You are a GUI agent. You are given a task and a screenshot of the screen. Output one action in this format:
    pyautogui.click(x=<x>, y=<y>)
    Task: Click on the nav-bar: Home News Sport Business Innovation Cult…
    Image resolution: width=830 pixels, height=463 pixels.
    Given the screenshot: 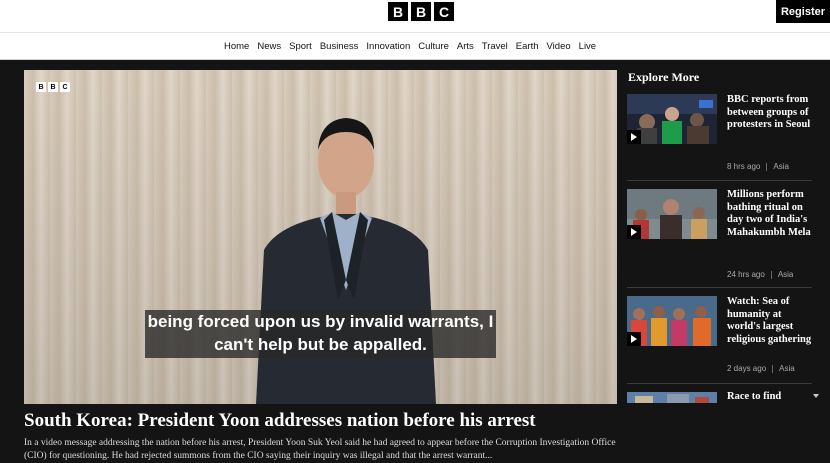 What is the action you would take?
    pyautogui.click(x=415, y=46)
    